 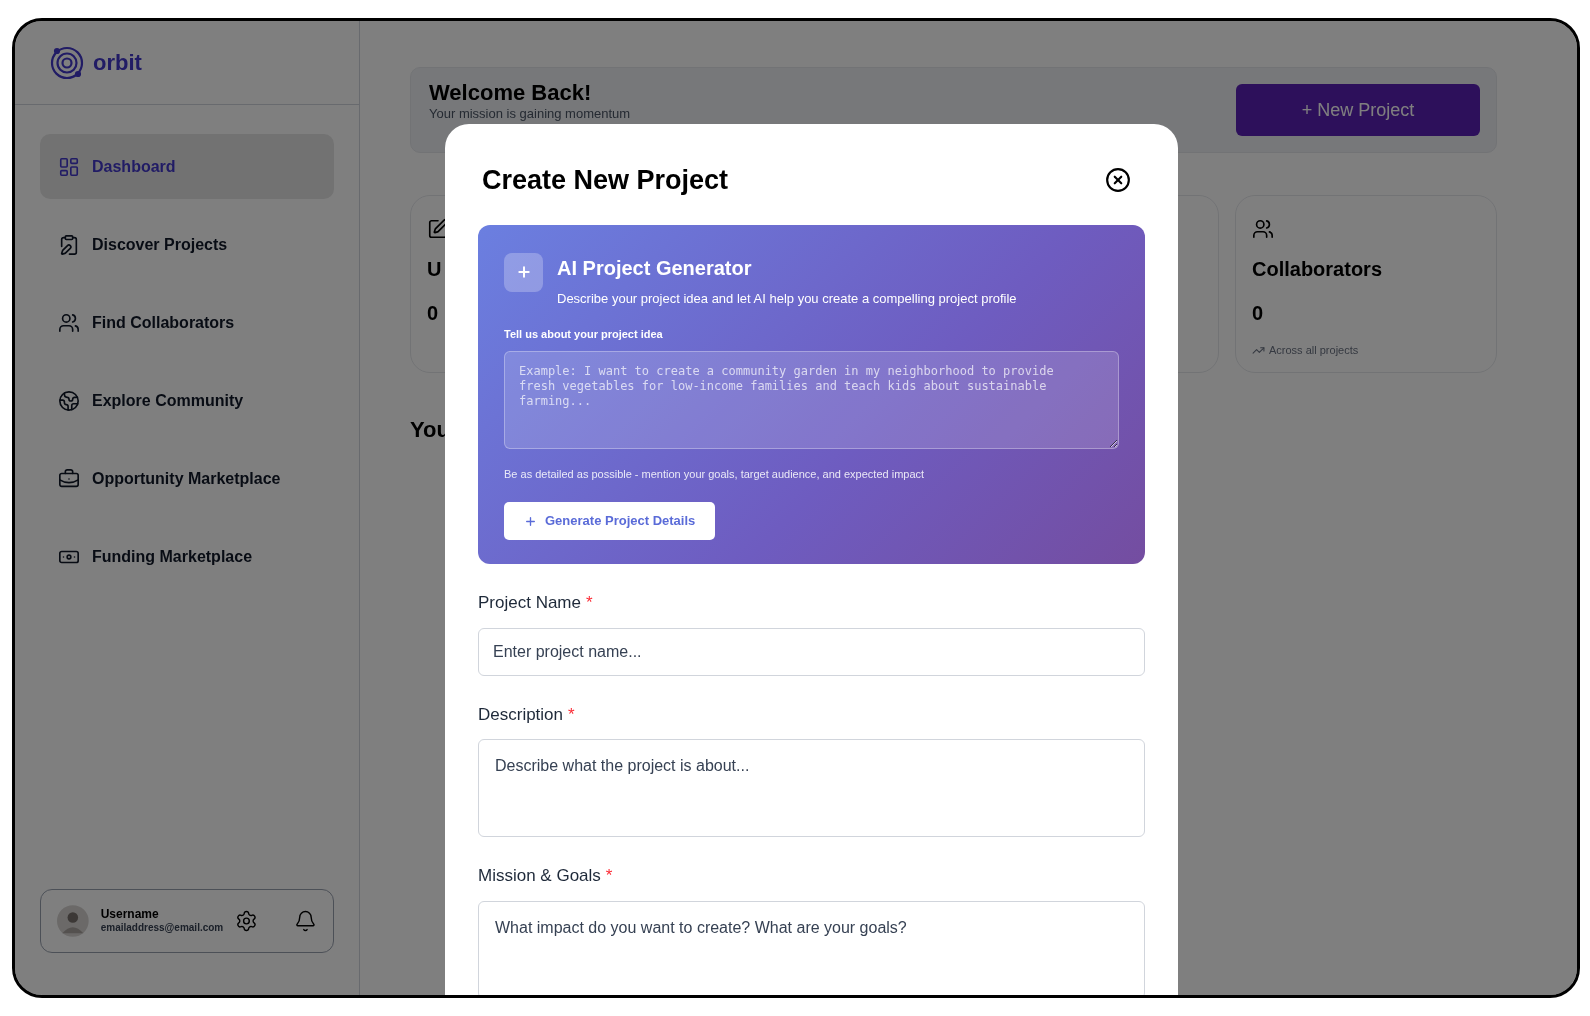 What do you see at coordinates (117, 63) in the screenshot?
I see `logo-text: orbit` at bounding box center [117, 63].